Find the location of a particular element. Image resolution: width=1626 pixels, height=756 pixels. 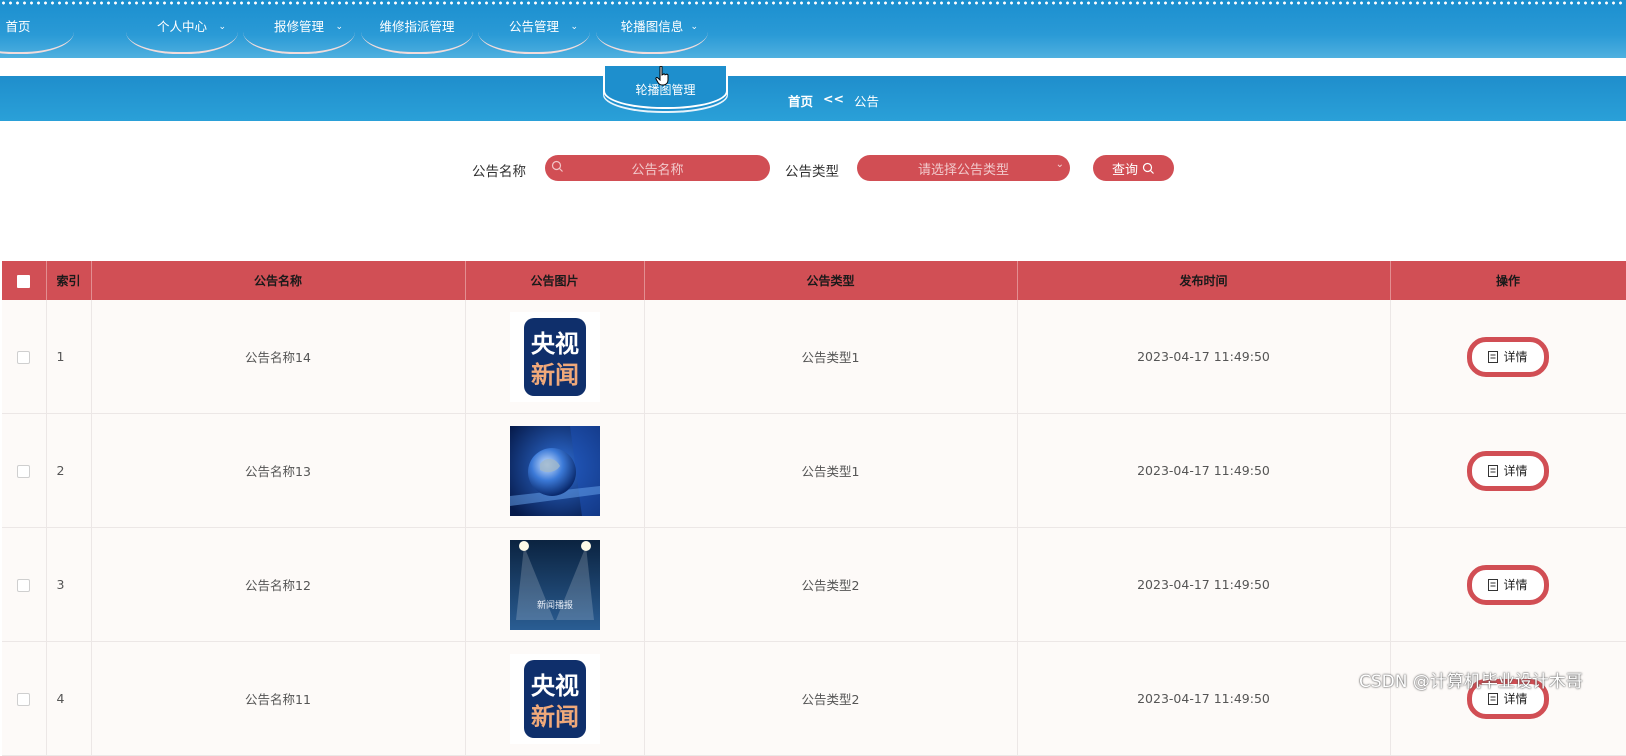

breadcrumb-current: 公告 is located at coordinates (866, 101).